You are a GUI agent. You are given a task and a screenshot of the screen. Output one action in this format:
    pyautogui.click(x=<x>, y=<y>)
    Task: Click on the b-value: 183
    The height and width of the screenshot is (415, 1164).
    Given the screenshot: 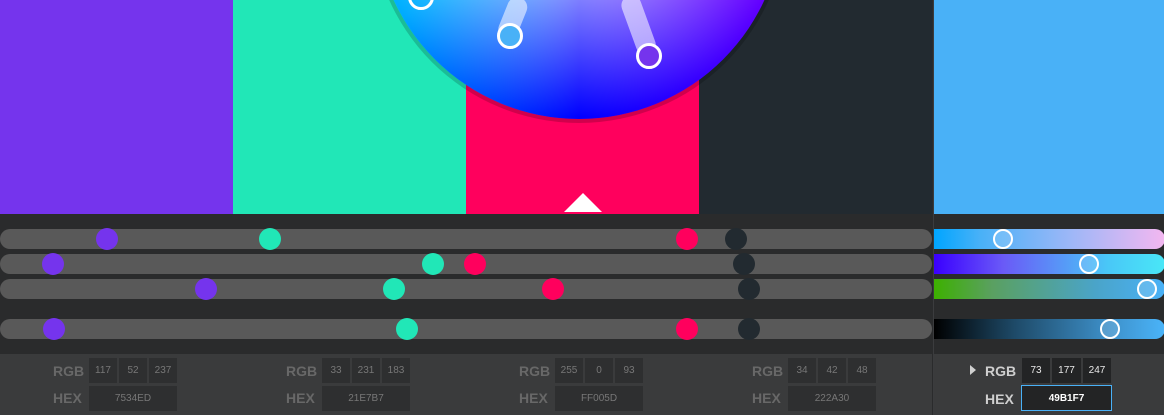 What is the action you would take?
    pyautogui.click(x=396, y=370)
    